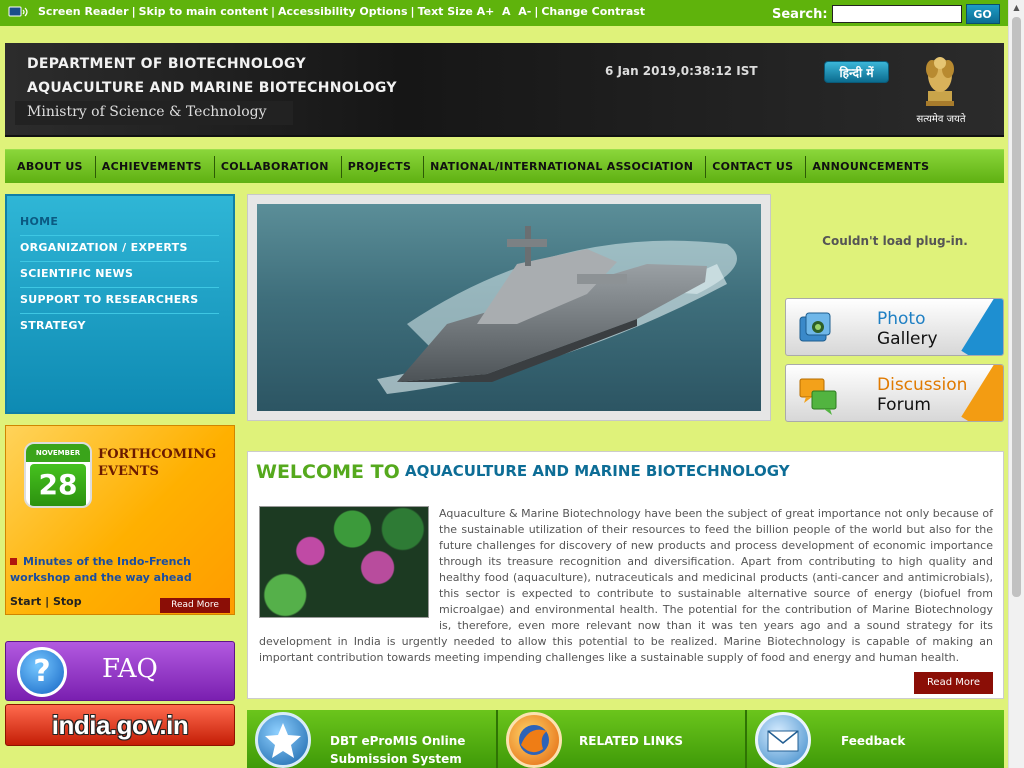  I want to click on vertical-scrollbar: ▲, so click(1016, 384).